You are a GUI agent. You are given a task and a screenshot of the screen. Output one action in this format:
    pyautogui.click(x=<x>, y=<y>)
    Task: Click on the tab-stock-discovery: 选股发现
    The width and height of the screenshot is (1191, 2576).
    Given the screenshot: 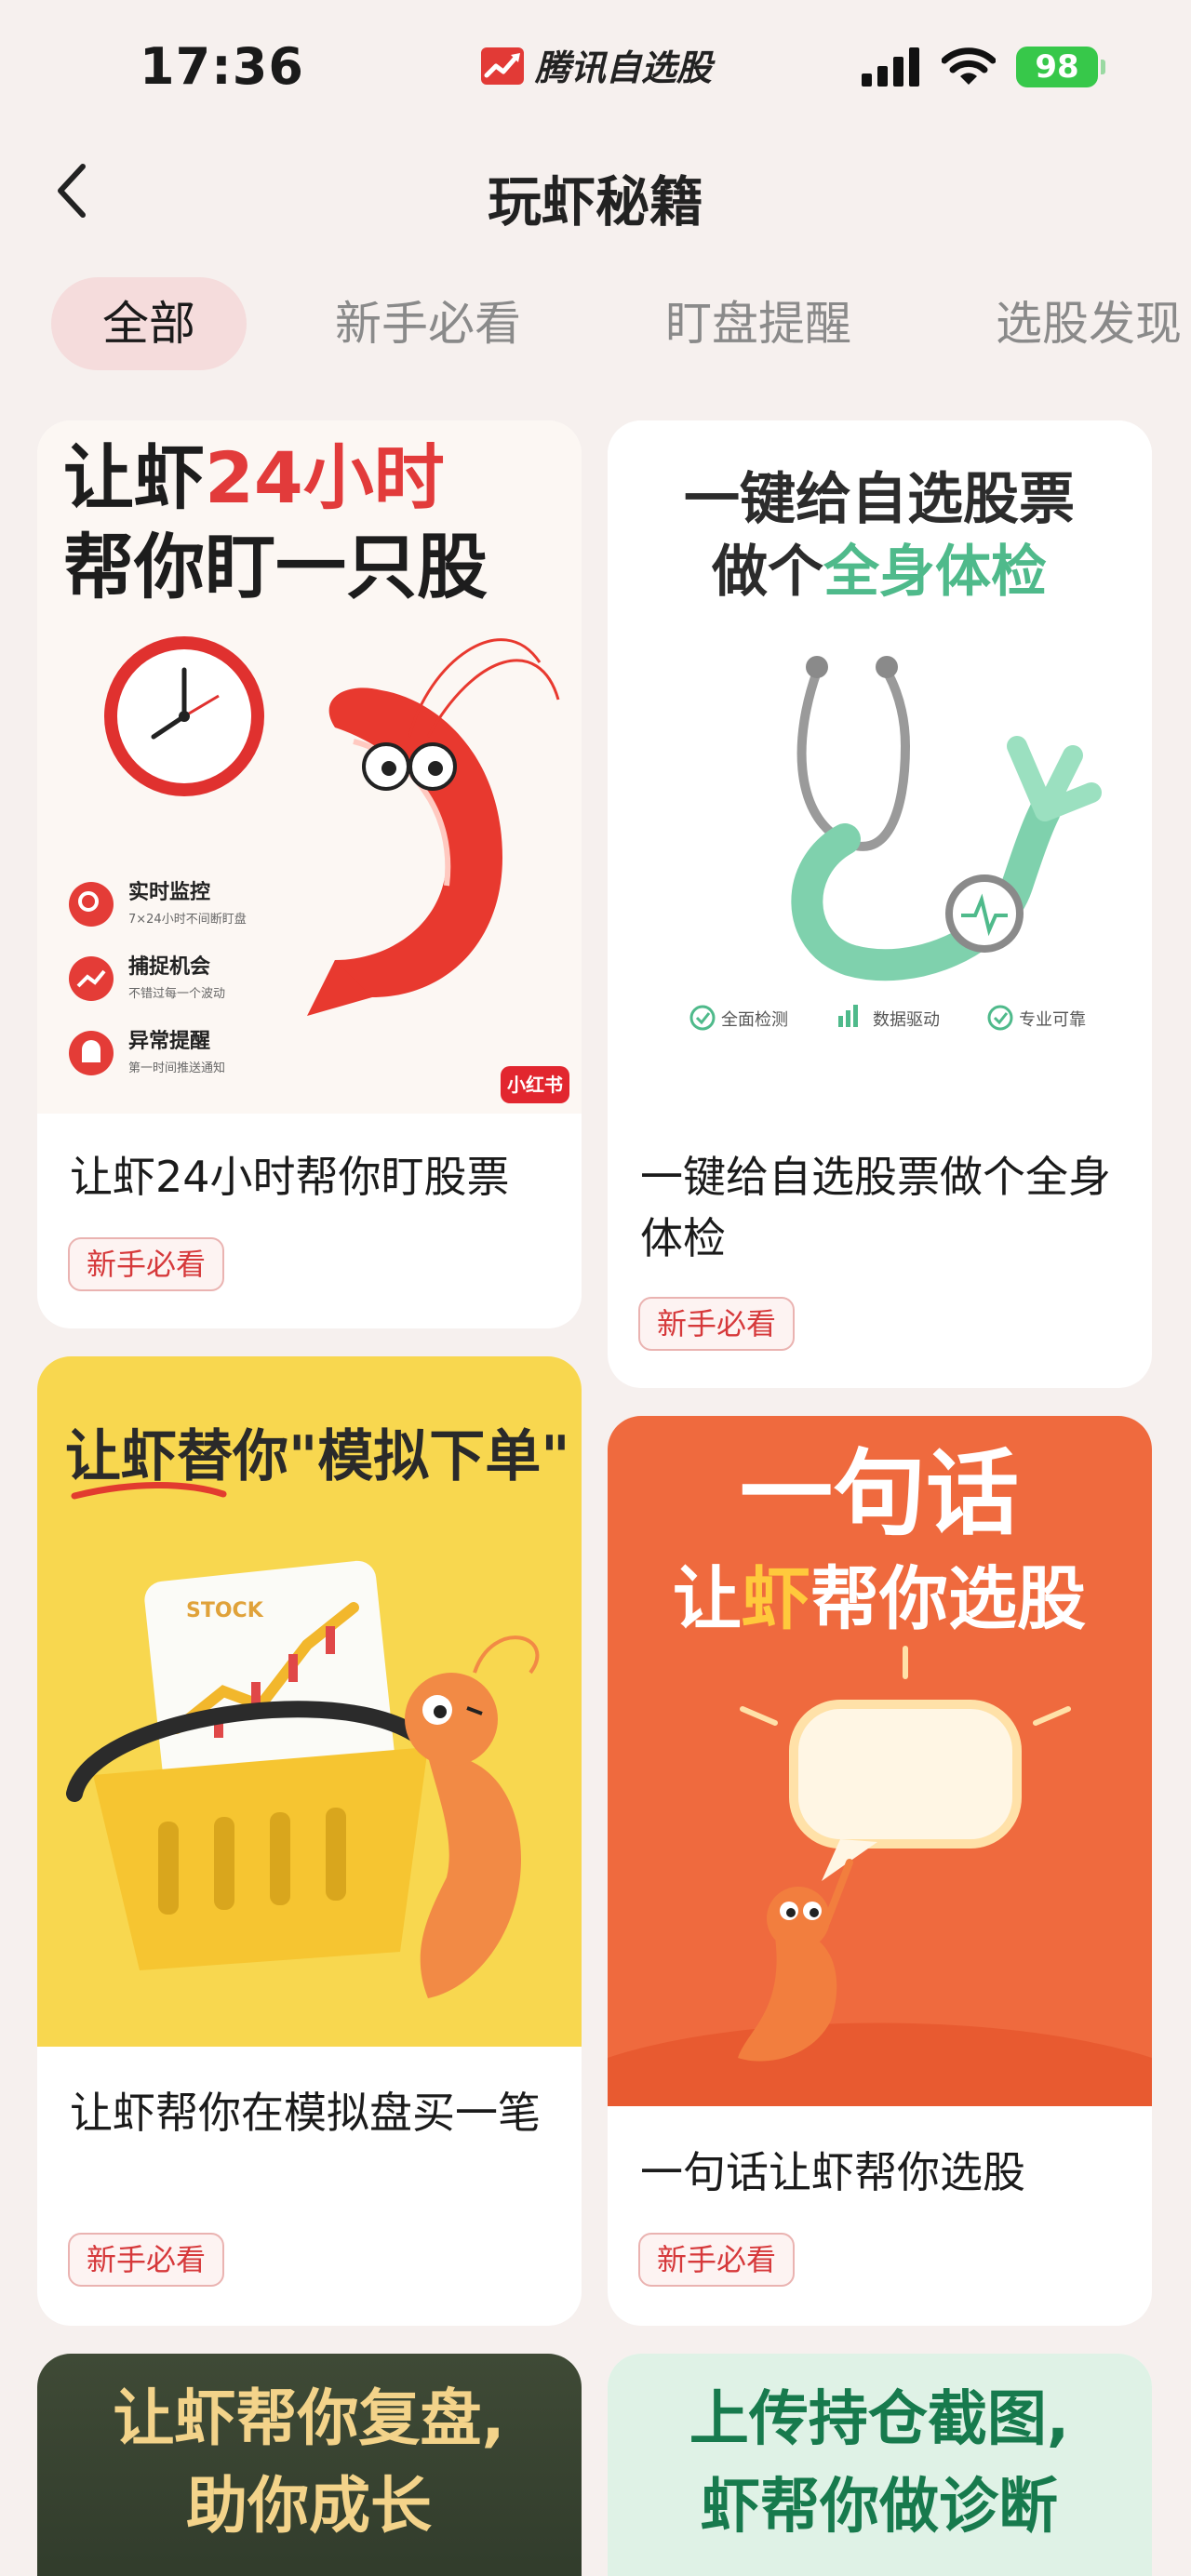 What is the action you would take?
    pyautogui.click(x=1089, y=323)
    